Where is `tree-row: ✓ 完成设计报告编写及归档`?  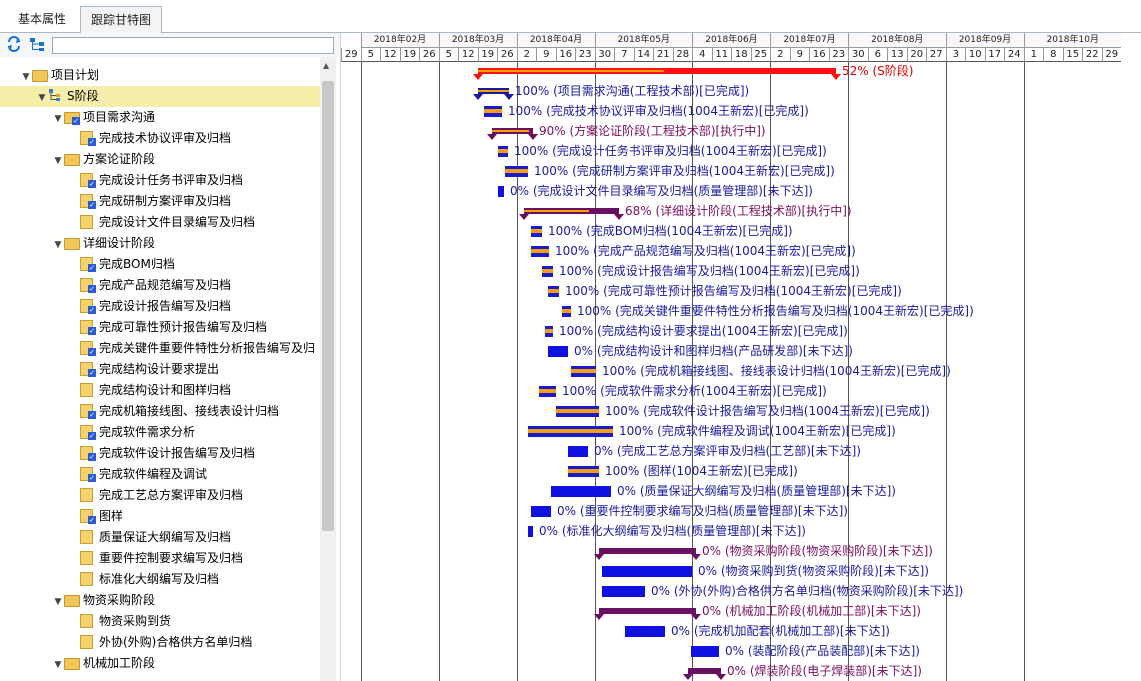
tree-row: ✓ 完成设计报告编写及归档 is located at coordinates (160, 306).